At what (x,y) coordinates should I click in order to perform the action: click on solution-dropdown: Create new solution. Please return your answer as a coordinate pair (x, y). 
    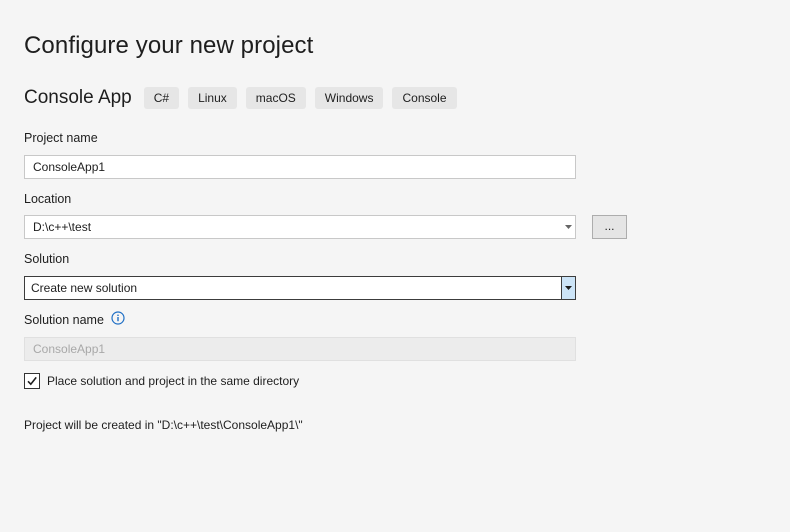
    Looking at the image, I should click on (300, 288).